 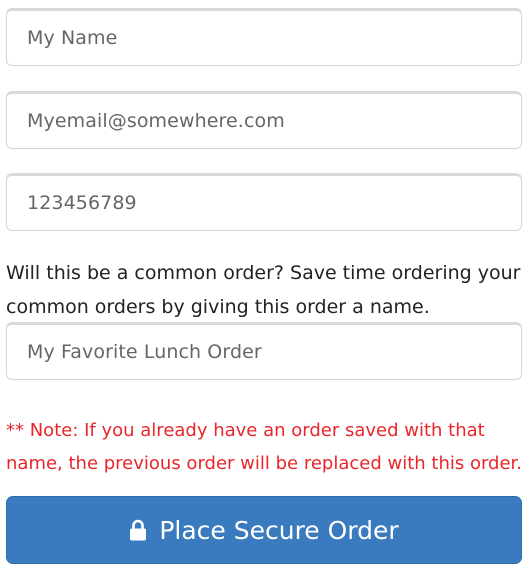 I want to click on email-field: Myemail@somewhere.com, so click(x=264, y=120).